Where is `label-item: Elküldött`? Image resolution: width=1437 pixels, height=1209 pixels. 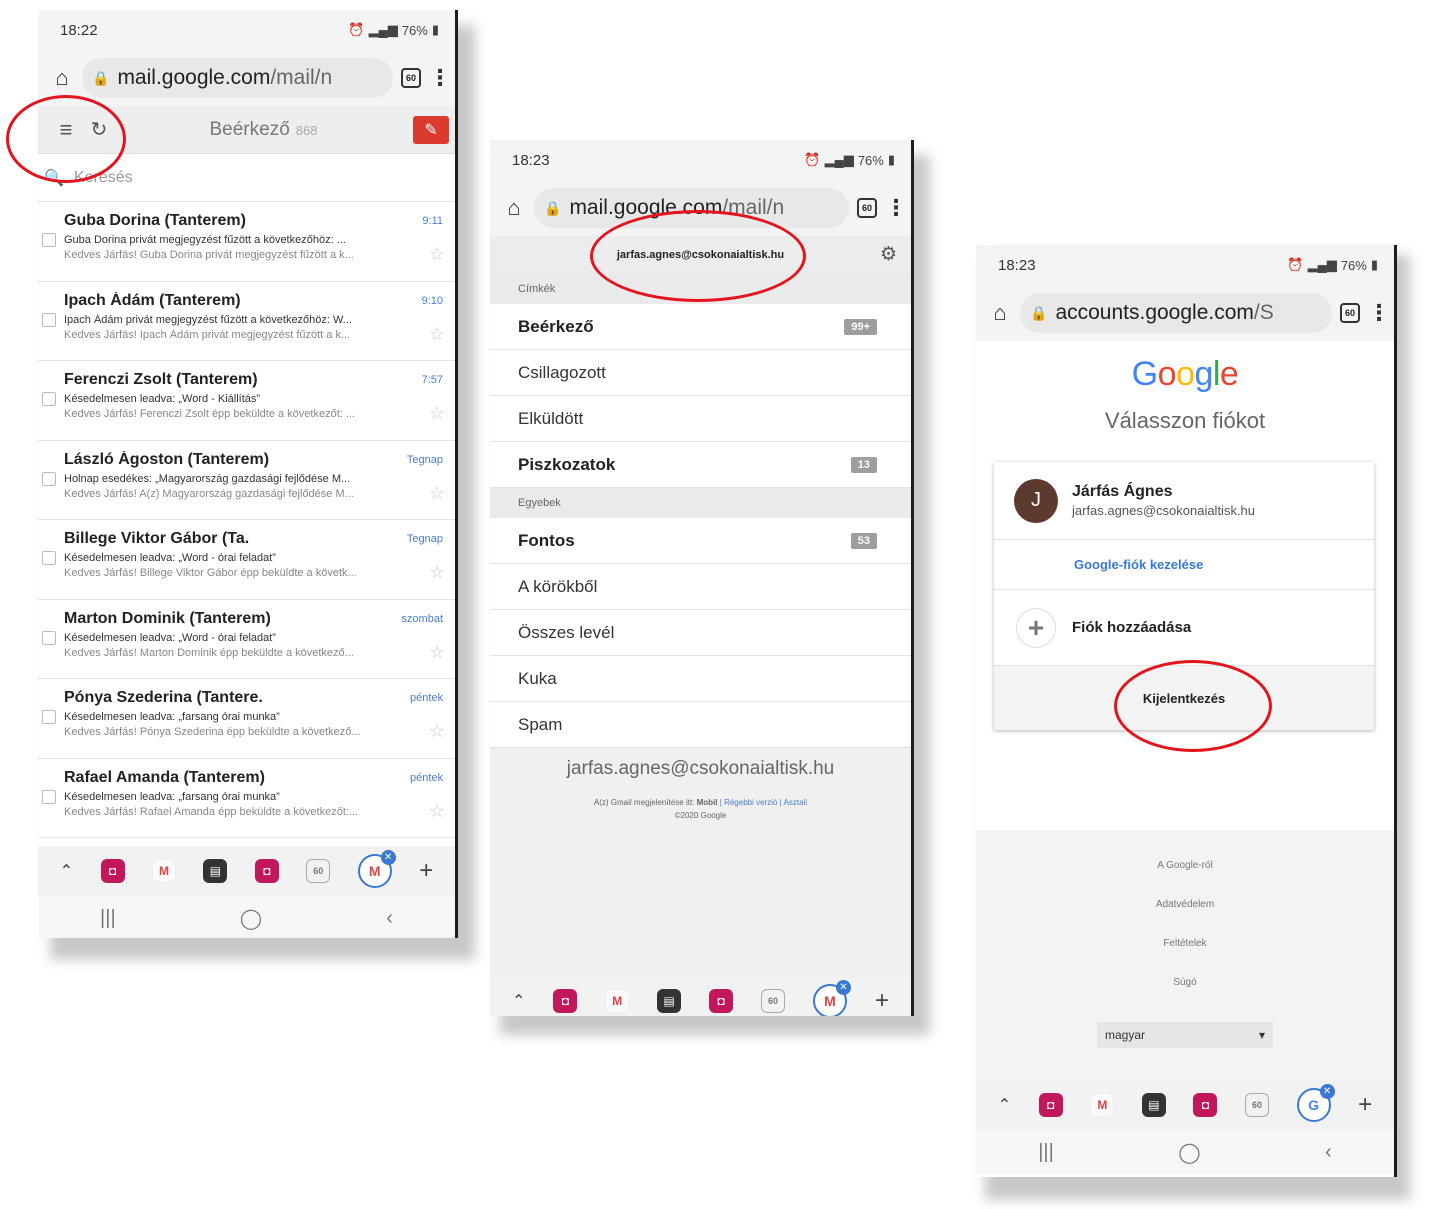
label-item: Elküldött is located at coordinates (700, 419).